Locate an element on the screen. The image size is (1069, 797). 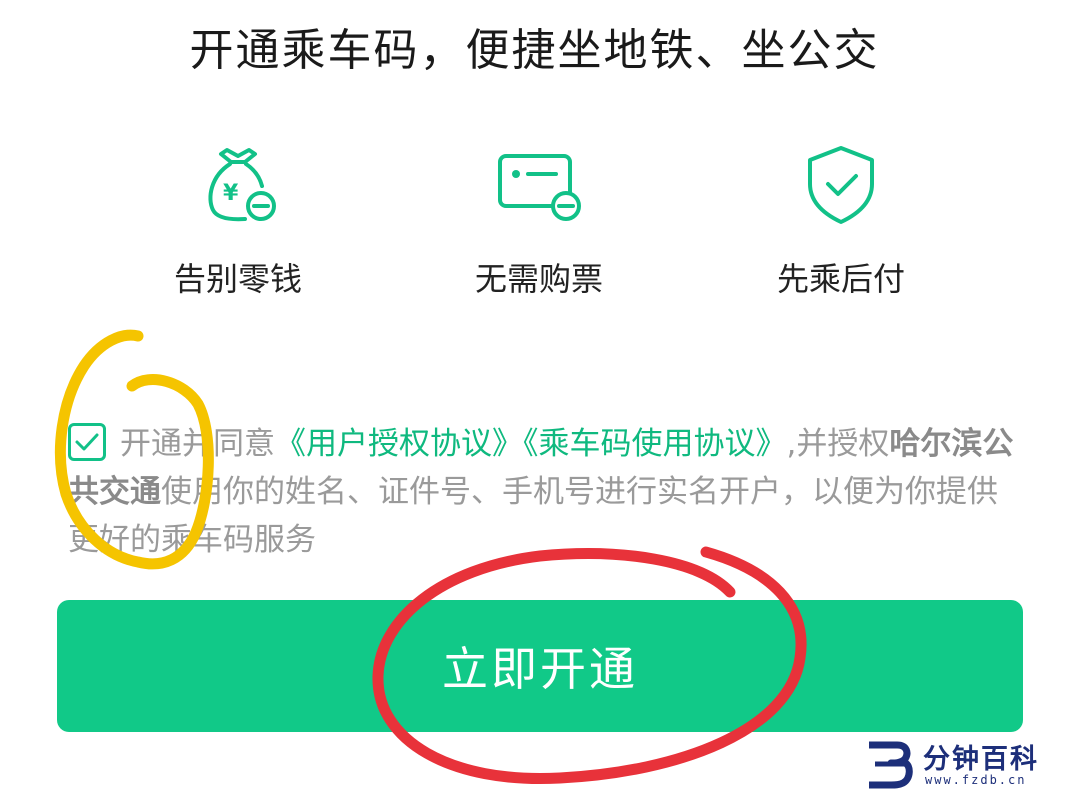
check-icon is located at coordinates (87, 442).